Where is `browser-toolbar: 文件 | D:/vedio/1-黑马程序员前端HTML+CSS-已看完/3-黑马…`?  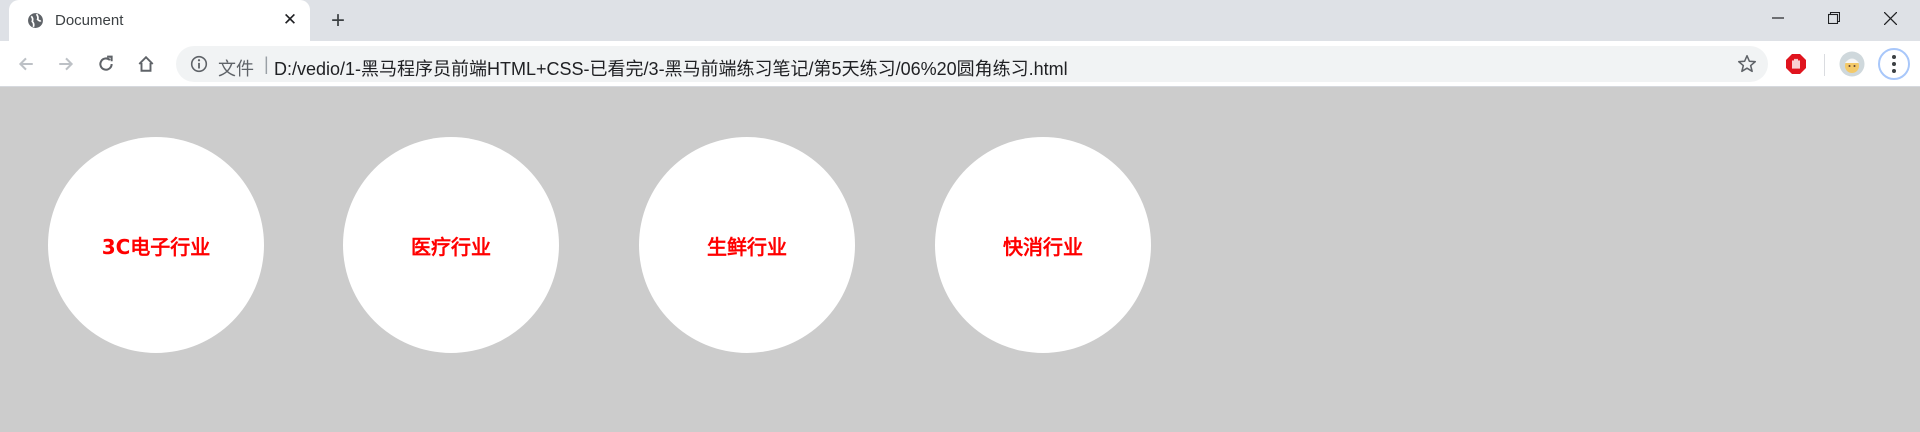 browser-toolbar: 文件 | D:/vedio/1-黑马程序员前端HTML+CSS-已看完/3-黑马… is located at coordinates (960, 64).